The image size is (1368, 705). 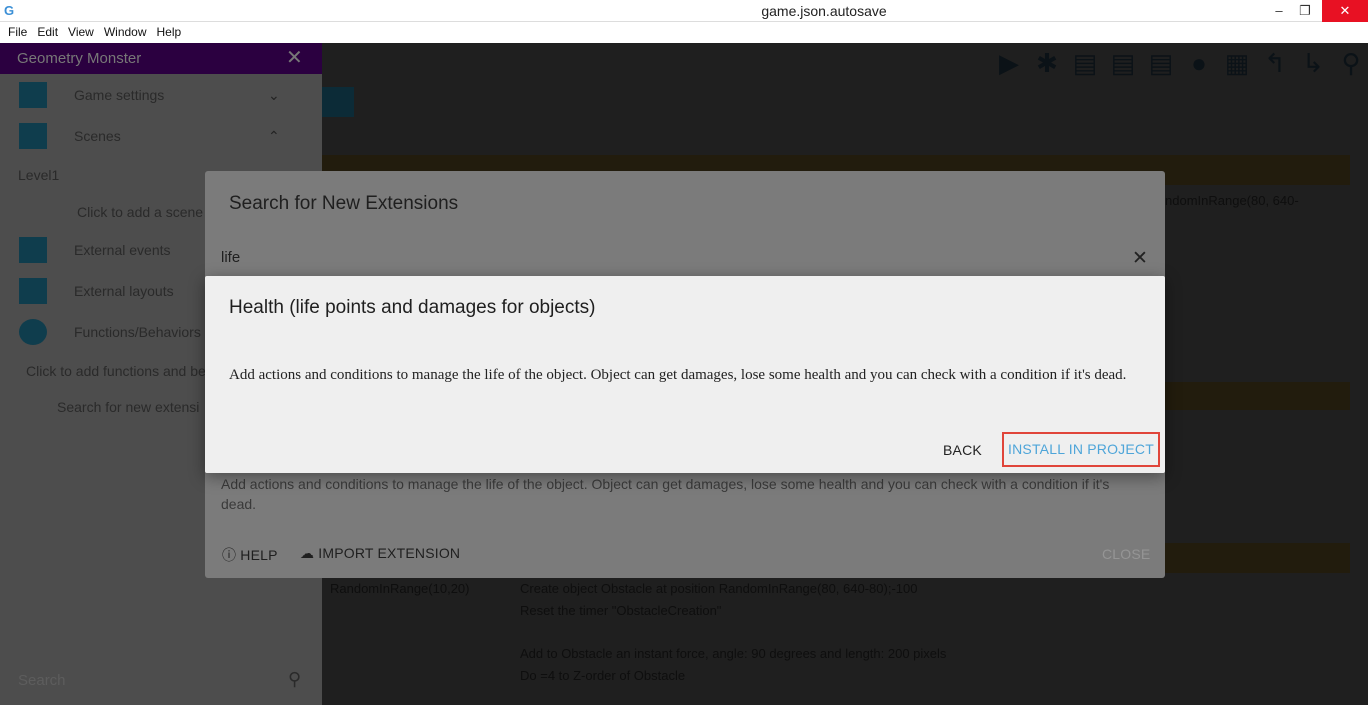 I want to click on external-events-icon, so click(x=33, y=250).